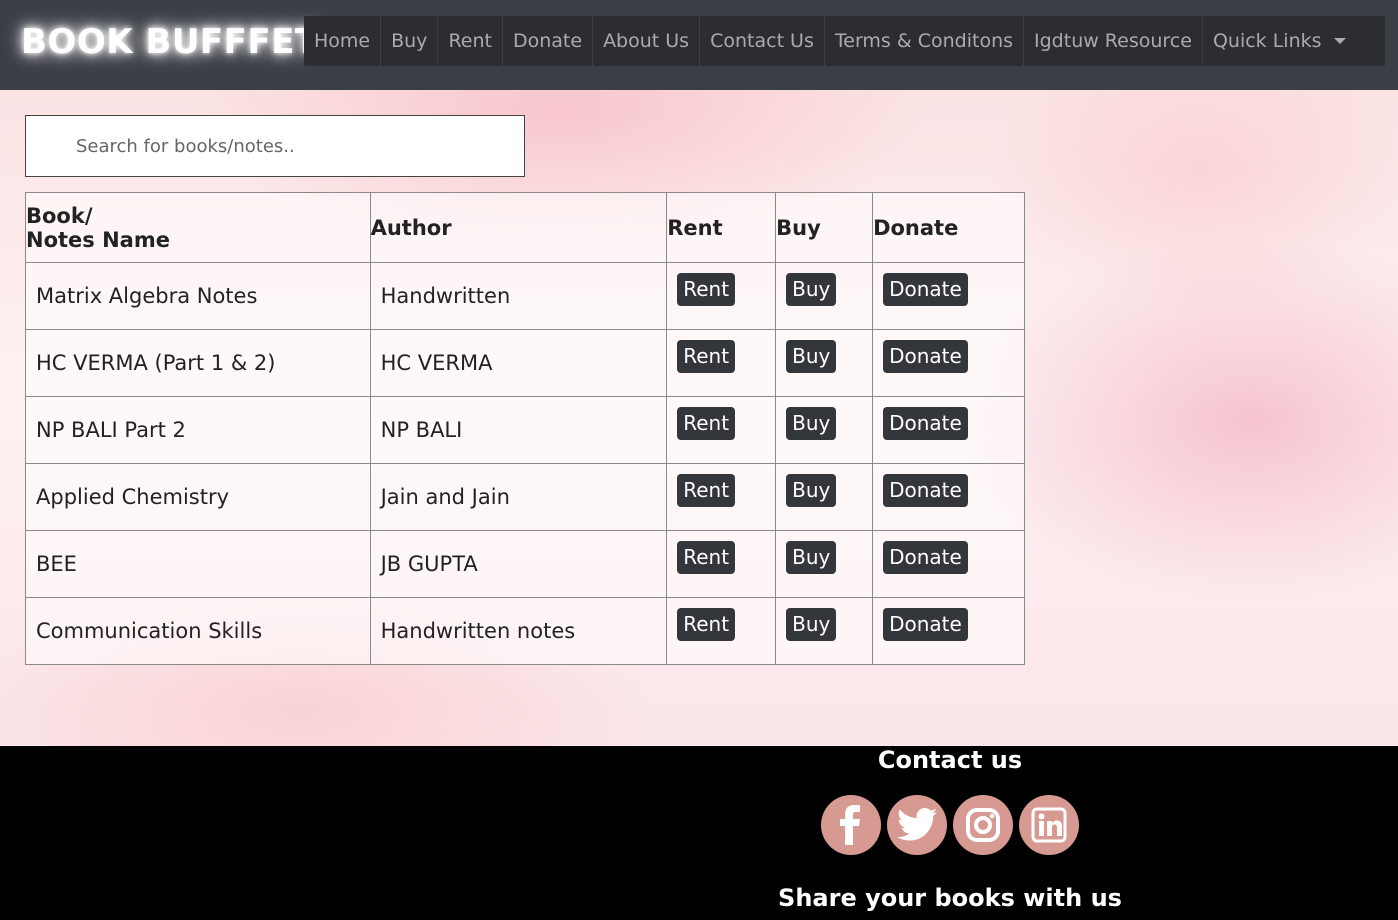  Describe the element at coordinates (518, 296) in the screenshot. I see `book-author: Handwritten` at that location.